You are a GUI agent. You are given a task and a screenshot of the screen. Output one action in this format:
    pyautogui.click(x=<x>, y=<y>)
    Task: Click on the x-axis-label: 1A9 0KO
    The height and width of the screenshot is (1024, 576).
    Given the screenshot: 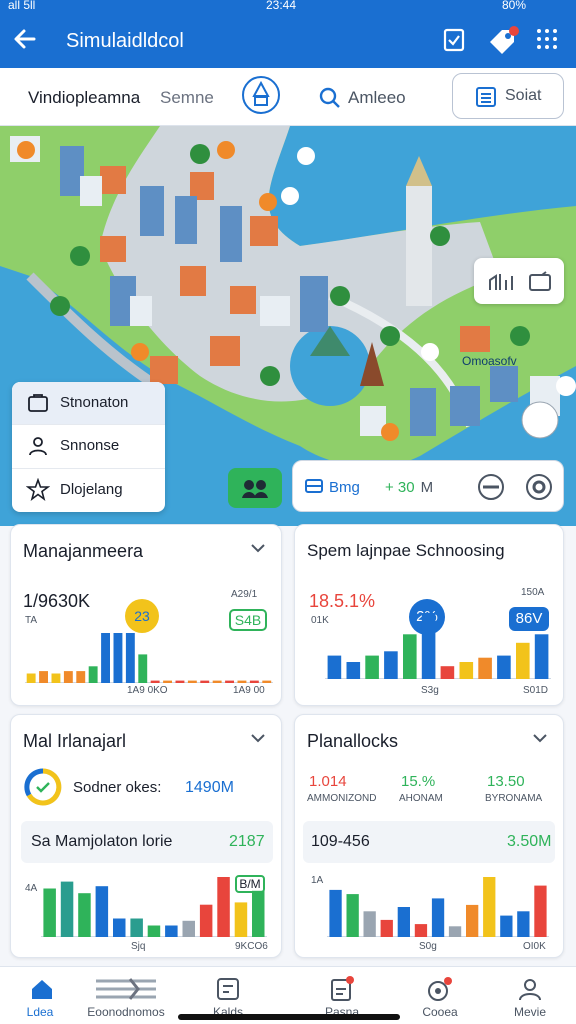 What is the action you would take?
    pyautogui.click(x=147, y=690)
    